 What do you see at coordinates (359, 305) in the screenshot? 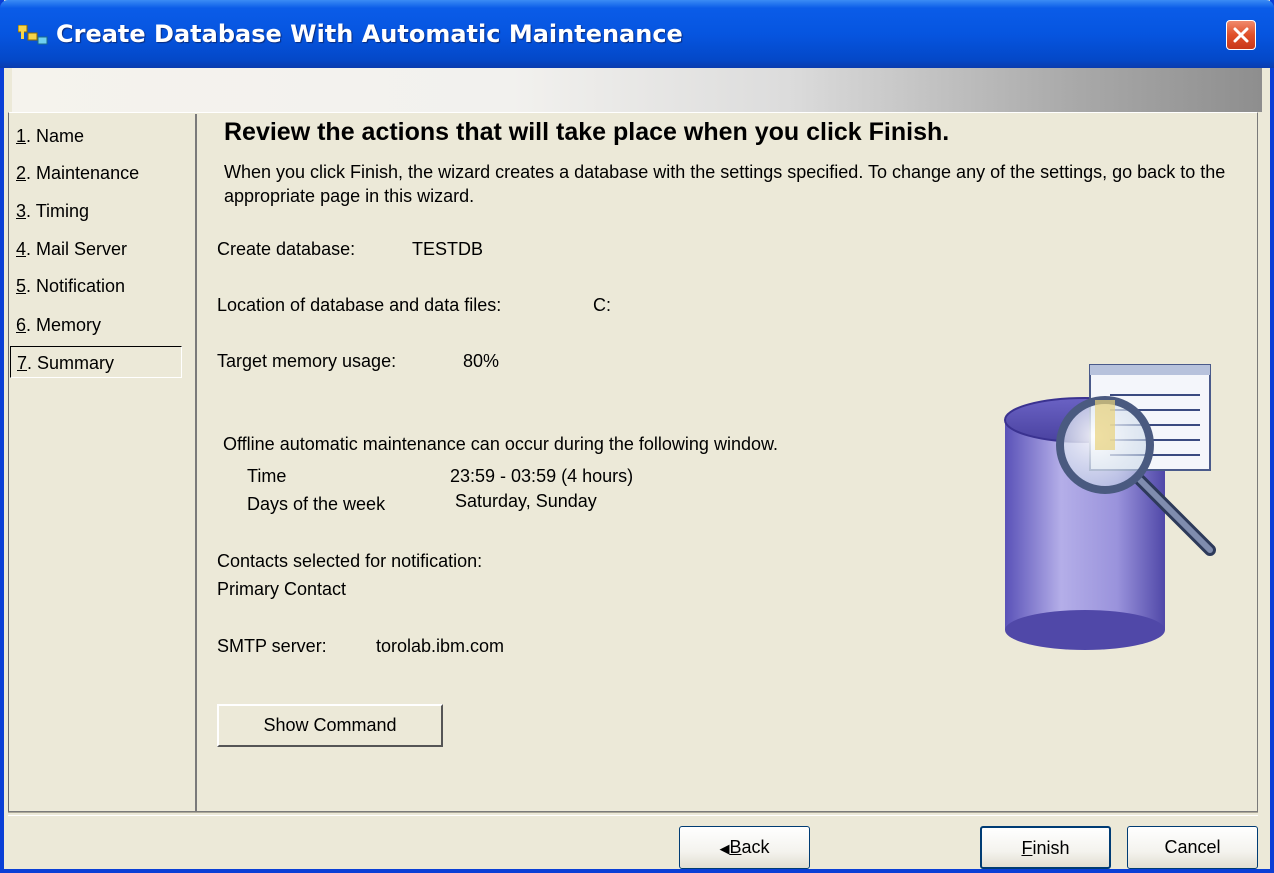
I see `location-label: Location of database and data files:` at bounding box center [359, 305].